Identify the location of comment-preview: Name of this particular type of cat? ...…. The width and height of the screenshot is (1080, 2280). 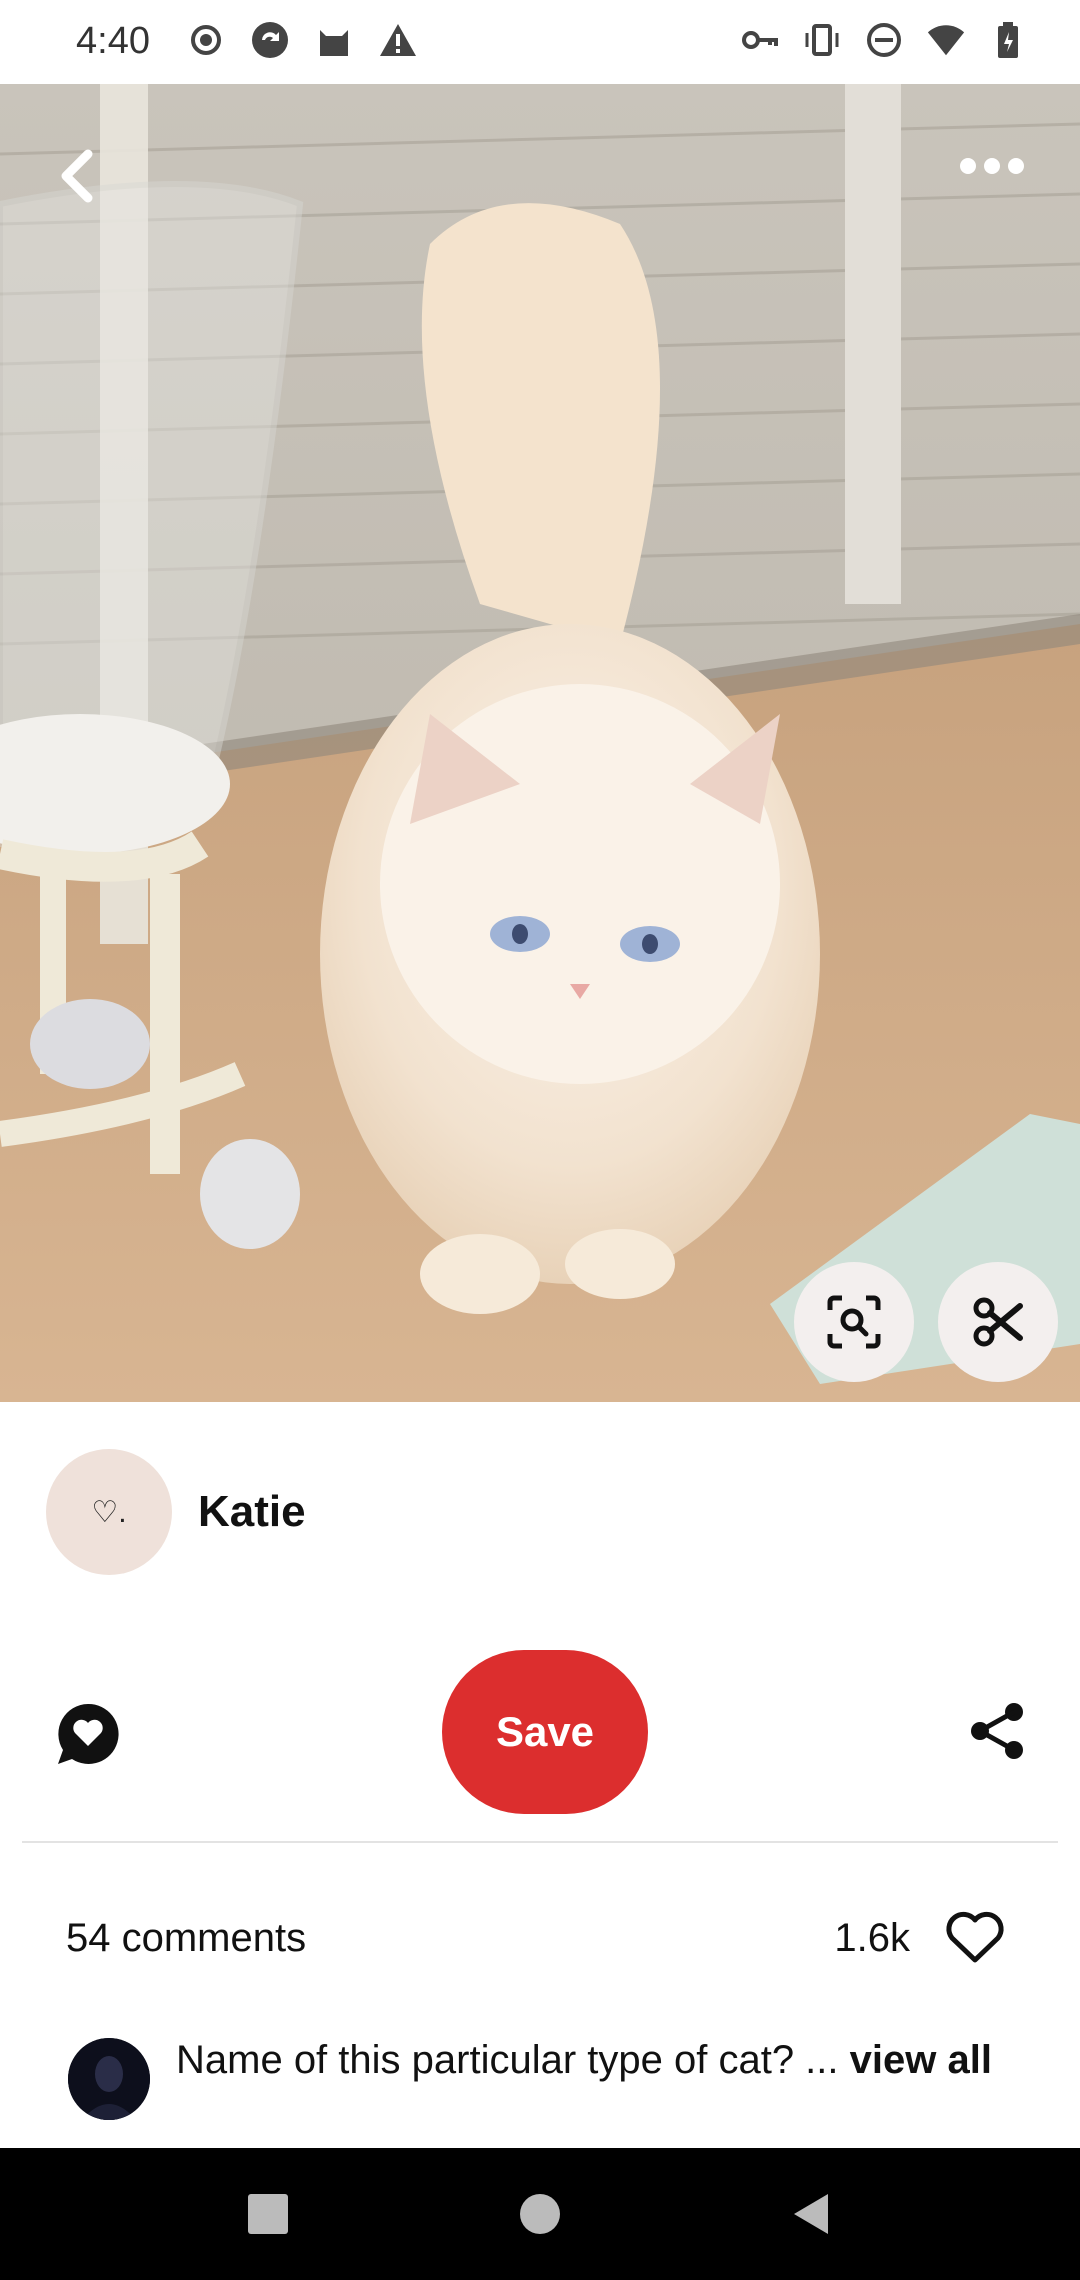
(543, 2089).